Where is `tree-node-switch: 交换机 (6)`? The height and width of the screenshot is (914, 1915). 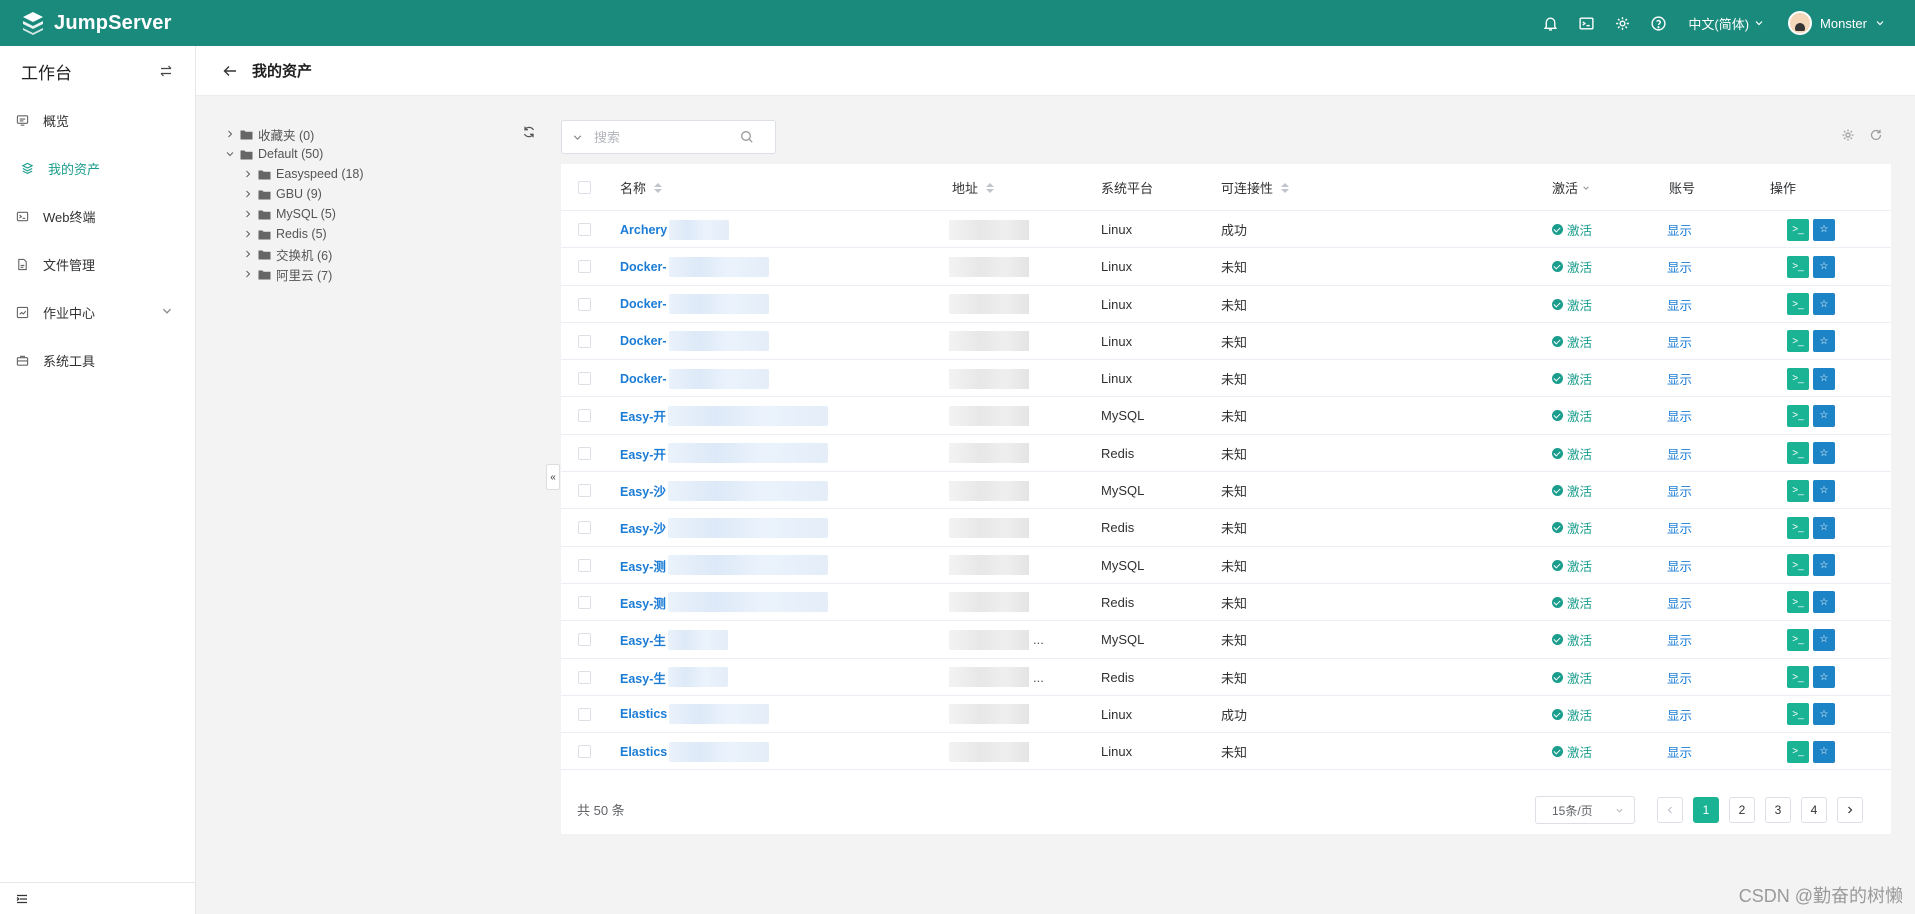 tree-node-switch: 交换机 (6) is located at coordinates (287, 254).